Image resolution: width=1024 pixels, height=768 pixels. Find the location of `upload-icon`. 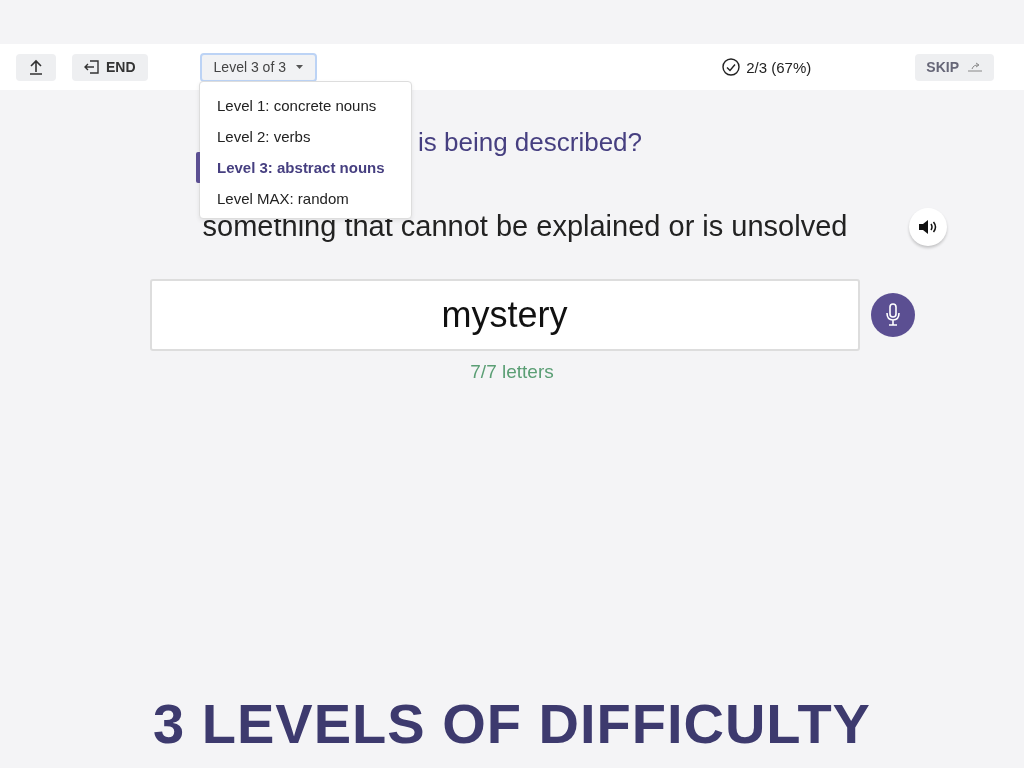

upload-icon is located at coordinates (36, 67).